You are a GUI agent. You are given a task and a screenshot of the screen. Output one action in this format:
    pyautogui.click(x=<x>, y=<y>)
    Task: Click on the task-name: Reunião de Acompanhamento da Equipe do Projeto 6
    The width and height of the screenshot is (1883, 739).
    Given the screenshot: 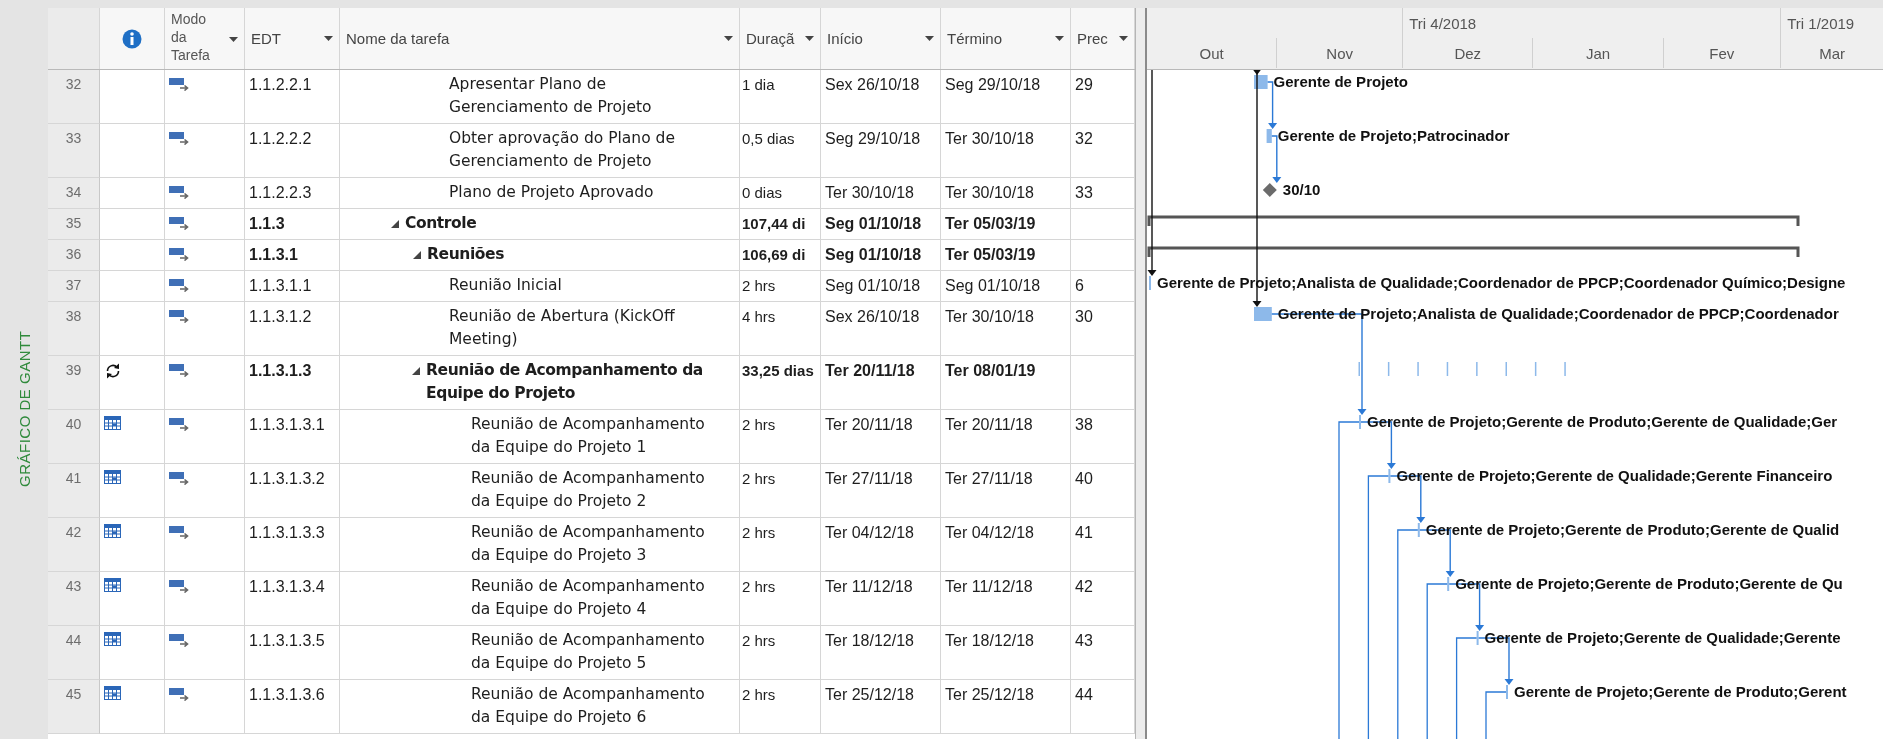 What is the action you would take?
    pyautogui.click(x=588, y=706)
    